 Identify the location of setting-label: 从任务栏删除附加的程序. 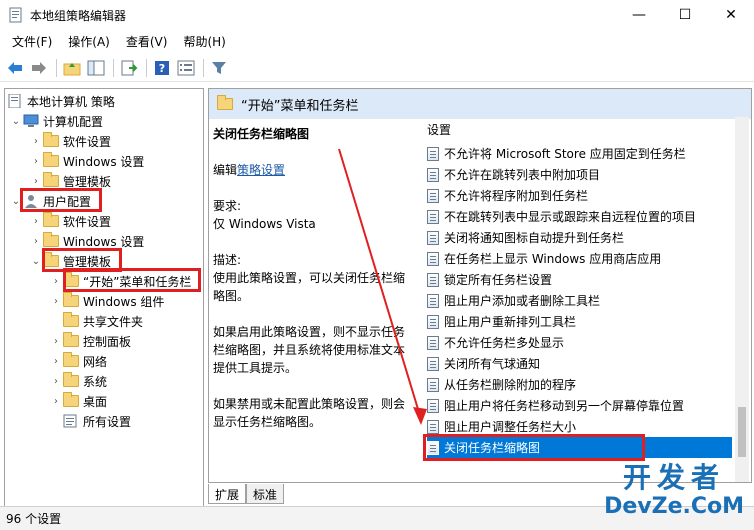
(510, 385).